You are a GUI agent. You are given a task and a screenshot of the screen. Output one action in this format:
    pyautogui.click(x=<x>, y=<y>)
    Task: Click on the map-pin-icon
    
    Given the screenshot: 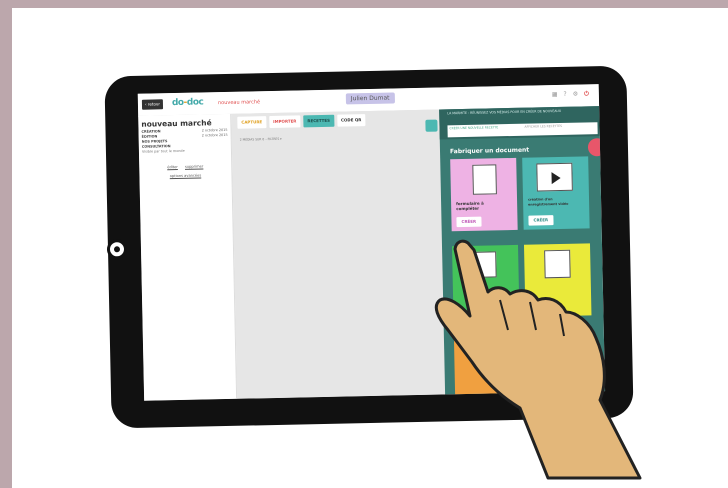 What is the action you would take?
    pyautogui.click(x=557, y=264)
    